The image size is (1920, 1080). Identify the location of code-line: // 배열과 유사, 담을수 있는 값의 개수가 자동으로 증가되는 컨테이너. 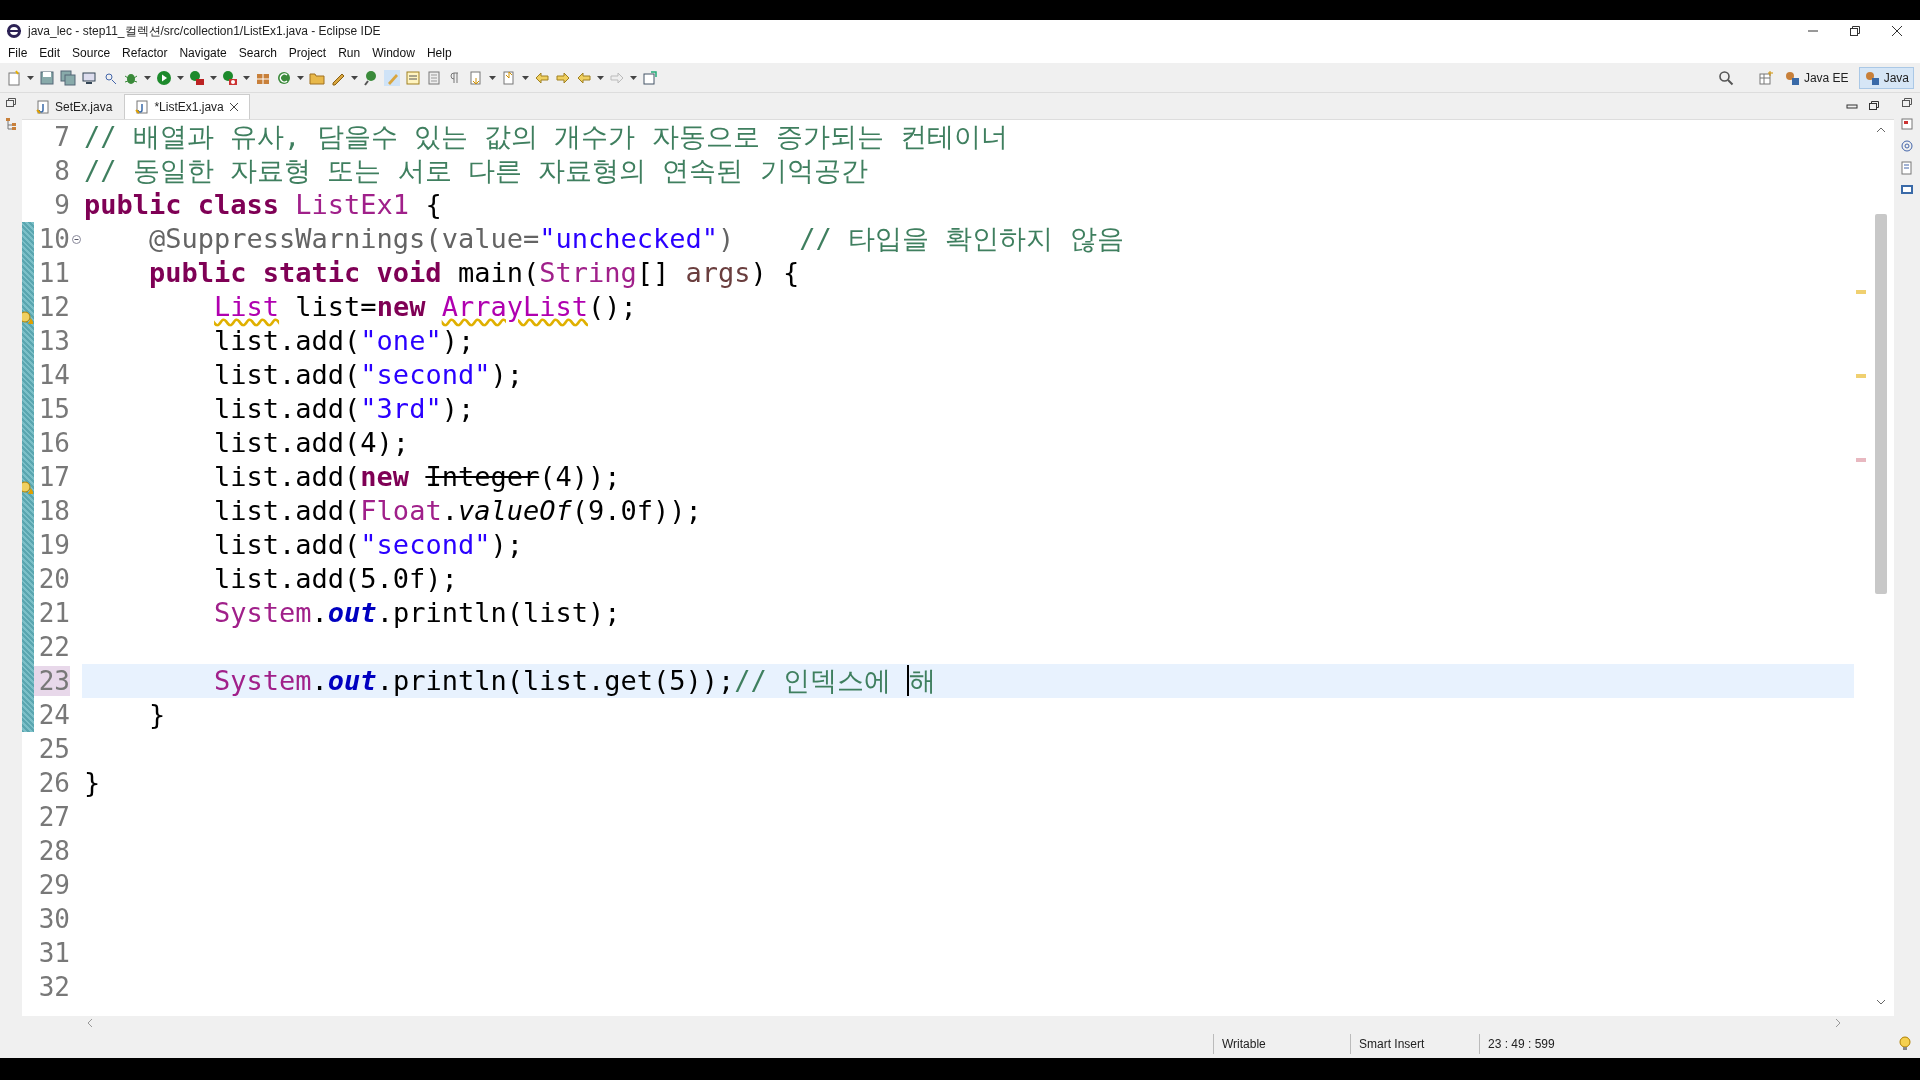
(546, 137).